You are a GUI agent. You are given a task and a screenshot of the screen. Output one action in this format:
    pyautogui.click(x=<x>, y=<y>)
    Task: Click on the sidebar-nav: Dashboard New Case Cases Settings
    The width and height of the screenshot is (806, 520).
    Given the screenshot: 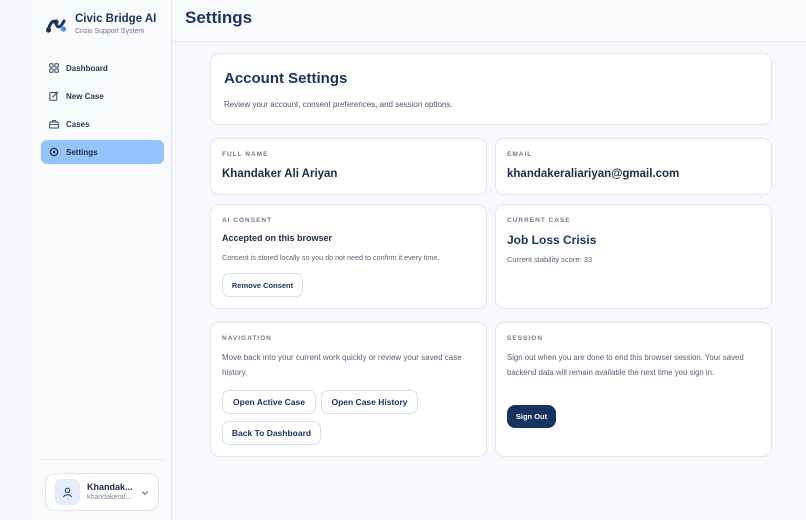 What is the action you would take?
    pyautogui.click(x=102, y=112)
    